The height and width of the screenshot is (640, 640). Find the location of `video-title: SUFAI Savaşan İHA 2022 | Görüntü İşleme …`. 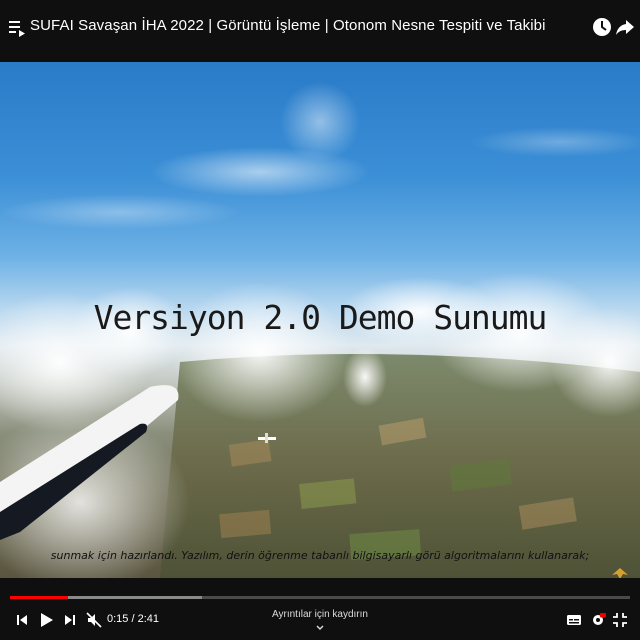

video-title: SUFAI Savaşan İHA 2022 | Görüntü İşleme … is located at coordinates (288, 25).